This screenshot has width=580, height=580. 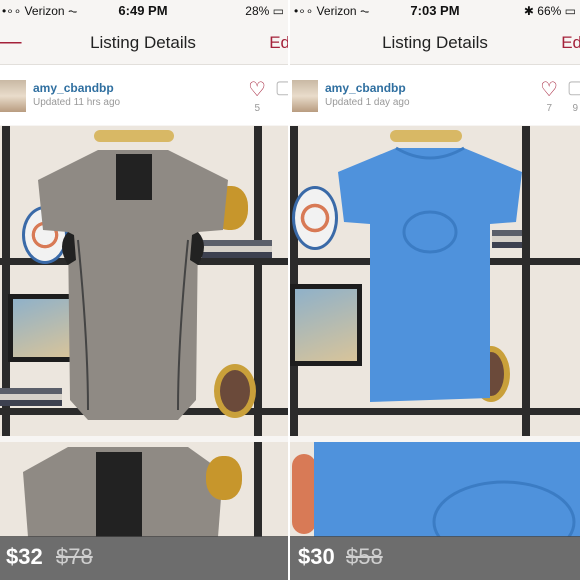 I want to click on price: $32, so click(x=24, y=556).